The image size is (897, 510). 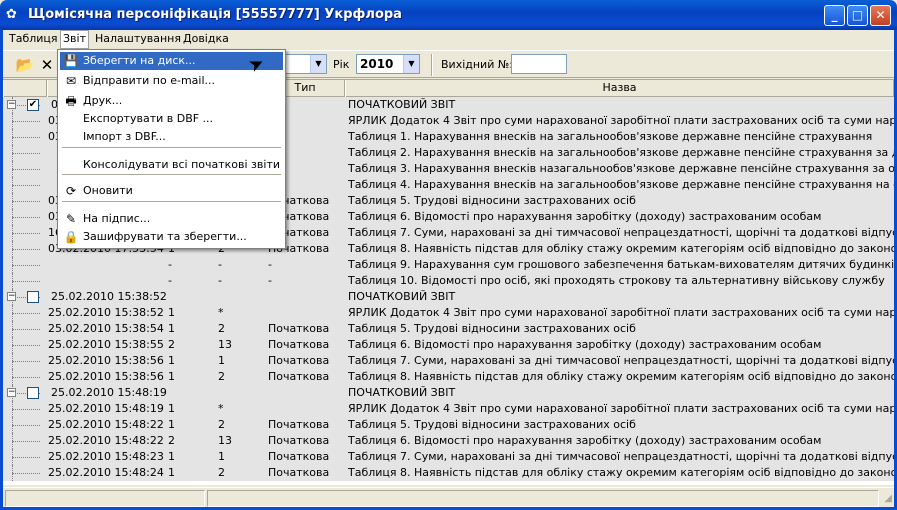 What do you see at coordinates (171, 191) in the screenshot?
I see `menu-item: ⟳ Оновити` at bounding box center [171, 191].